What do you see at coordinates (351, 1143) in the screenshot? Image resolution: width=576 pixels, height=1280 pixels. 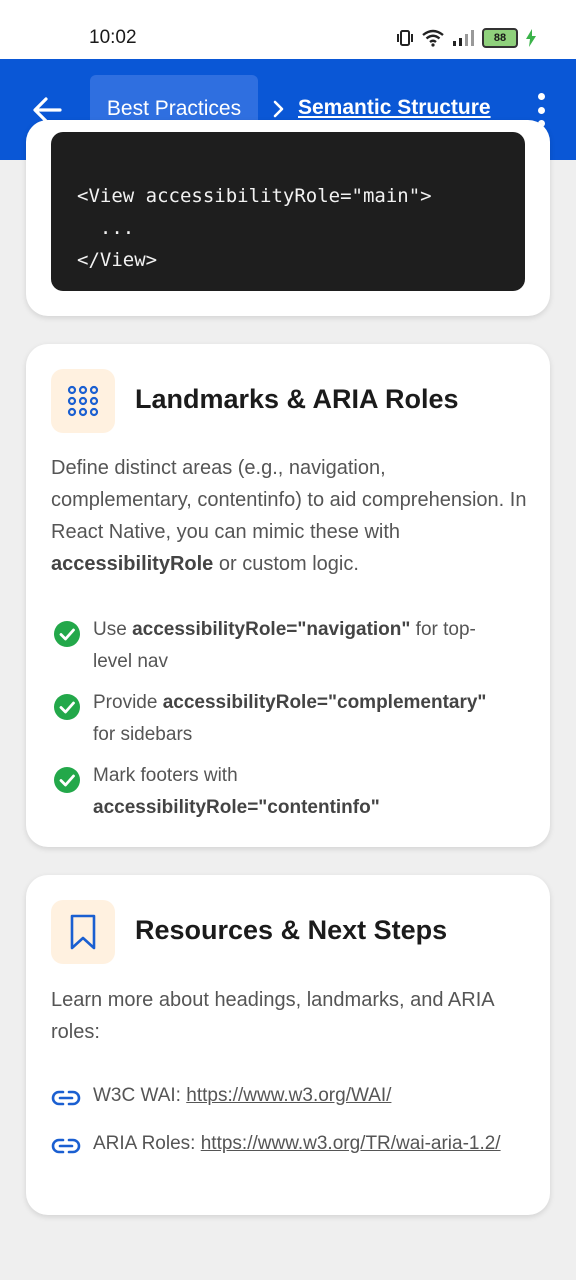 I see `aria-roles-link: https://www.w3.org/TR/wai-aria-1.2/` at bounding box center [351, 1143].